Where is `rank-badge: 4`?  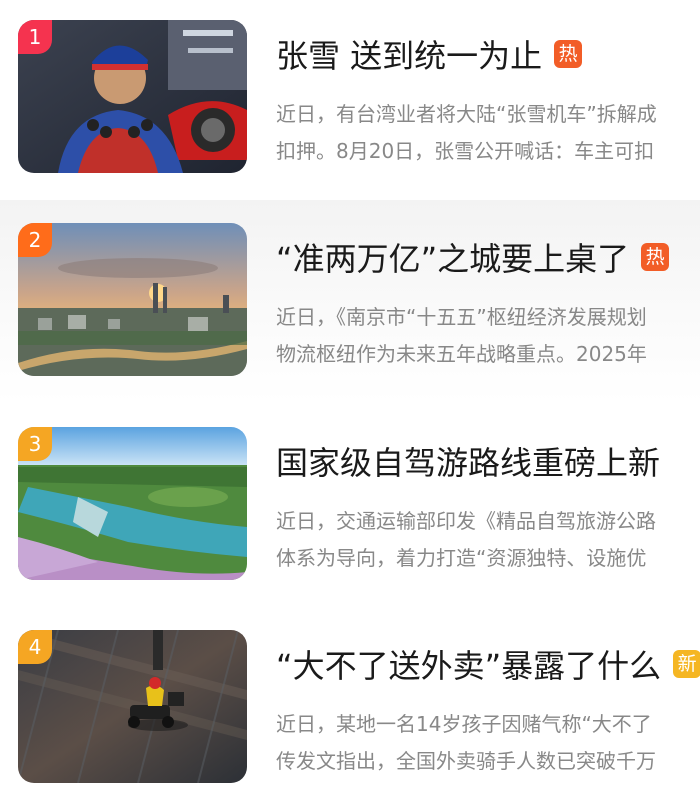 rank-badge: 4 is located at coordinates (35, 647).